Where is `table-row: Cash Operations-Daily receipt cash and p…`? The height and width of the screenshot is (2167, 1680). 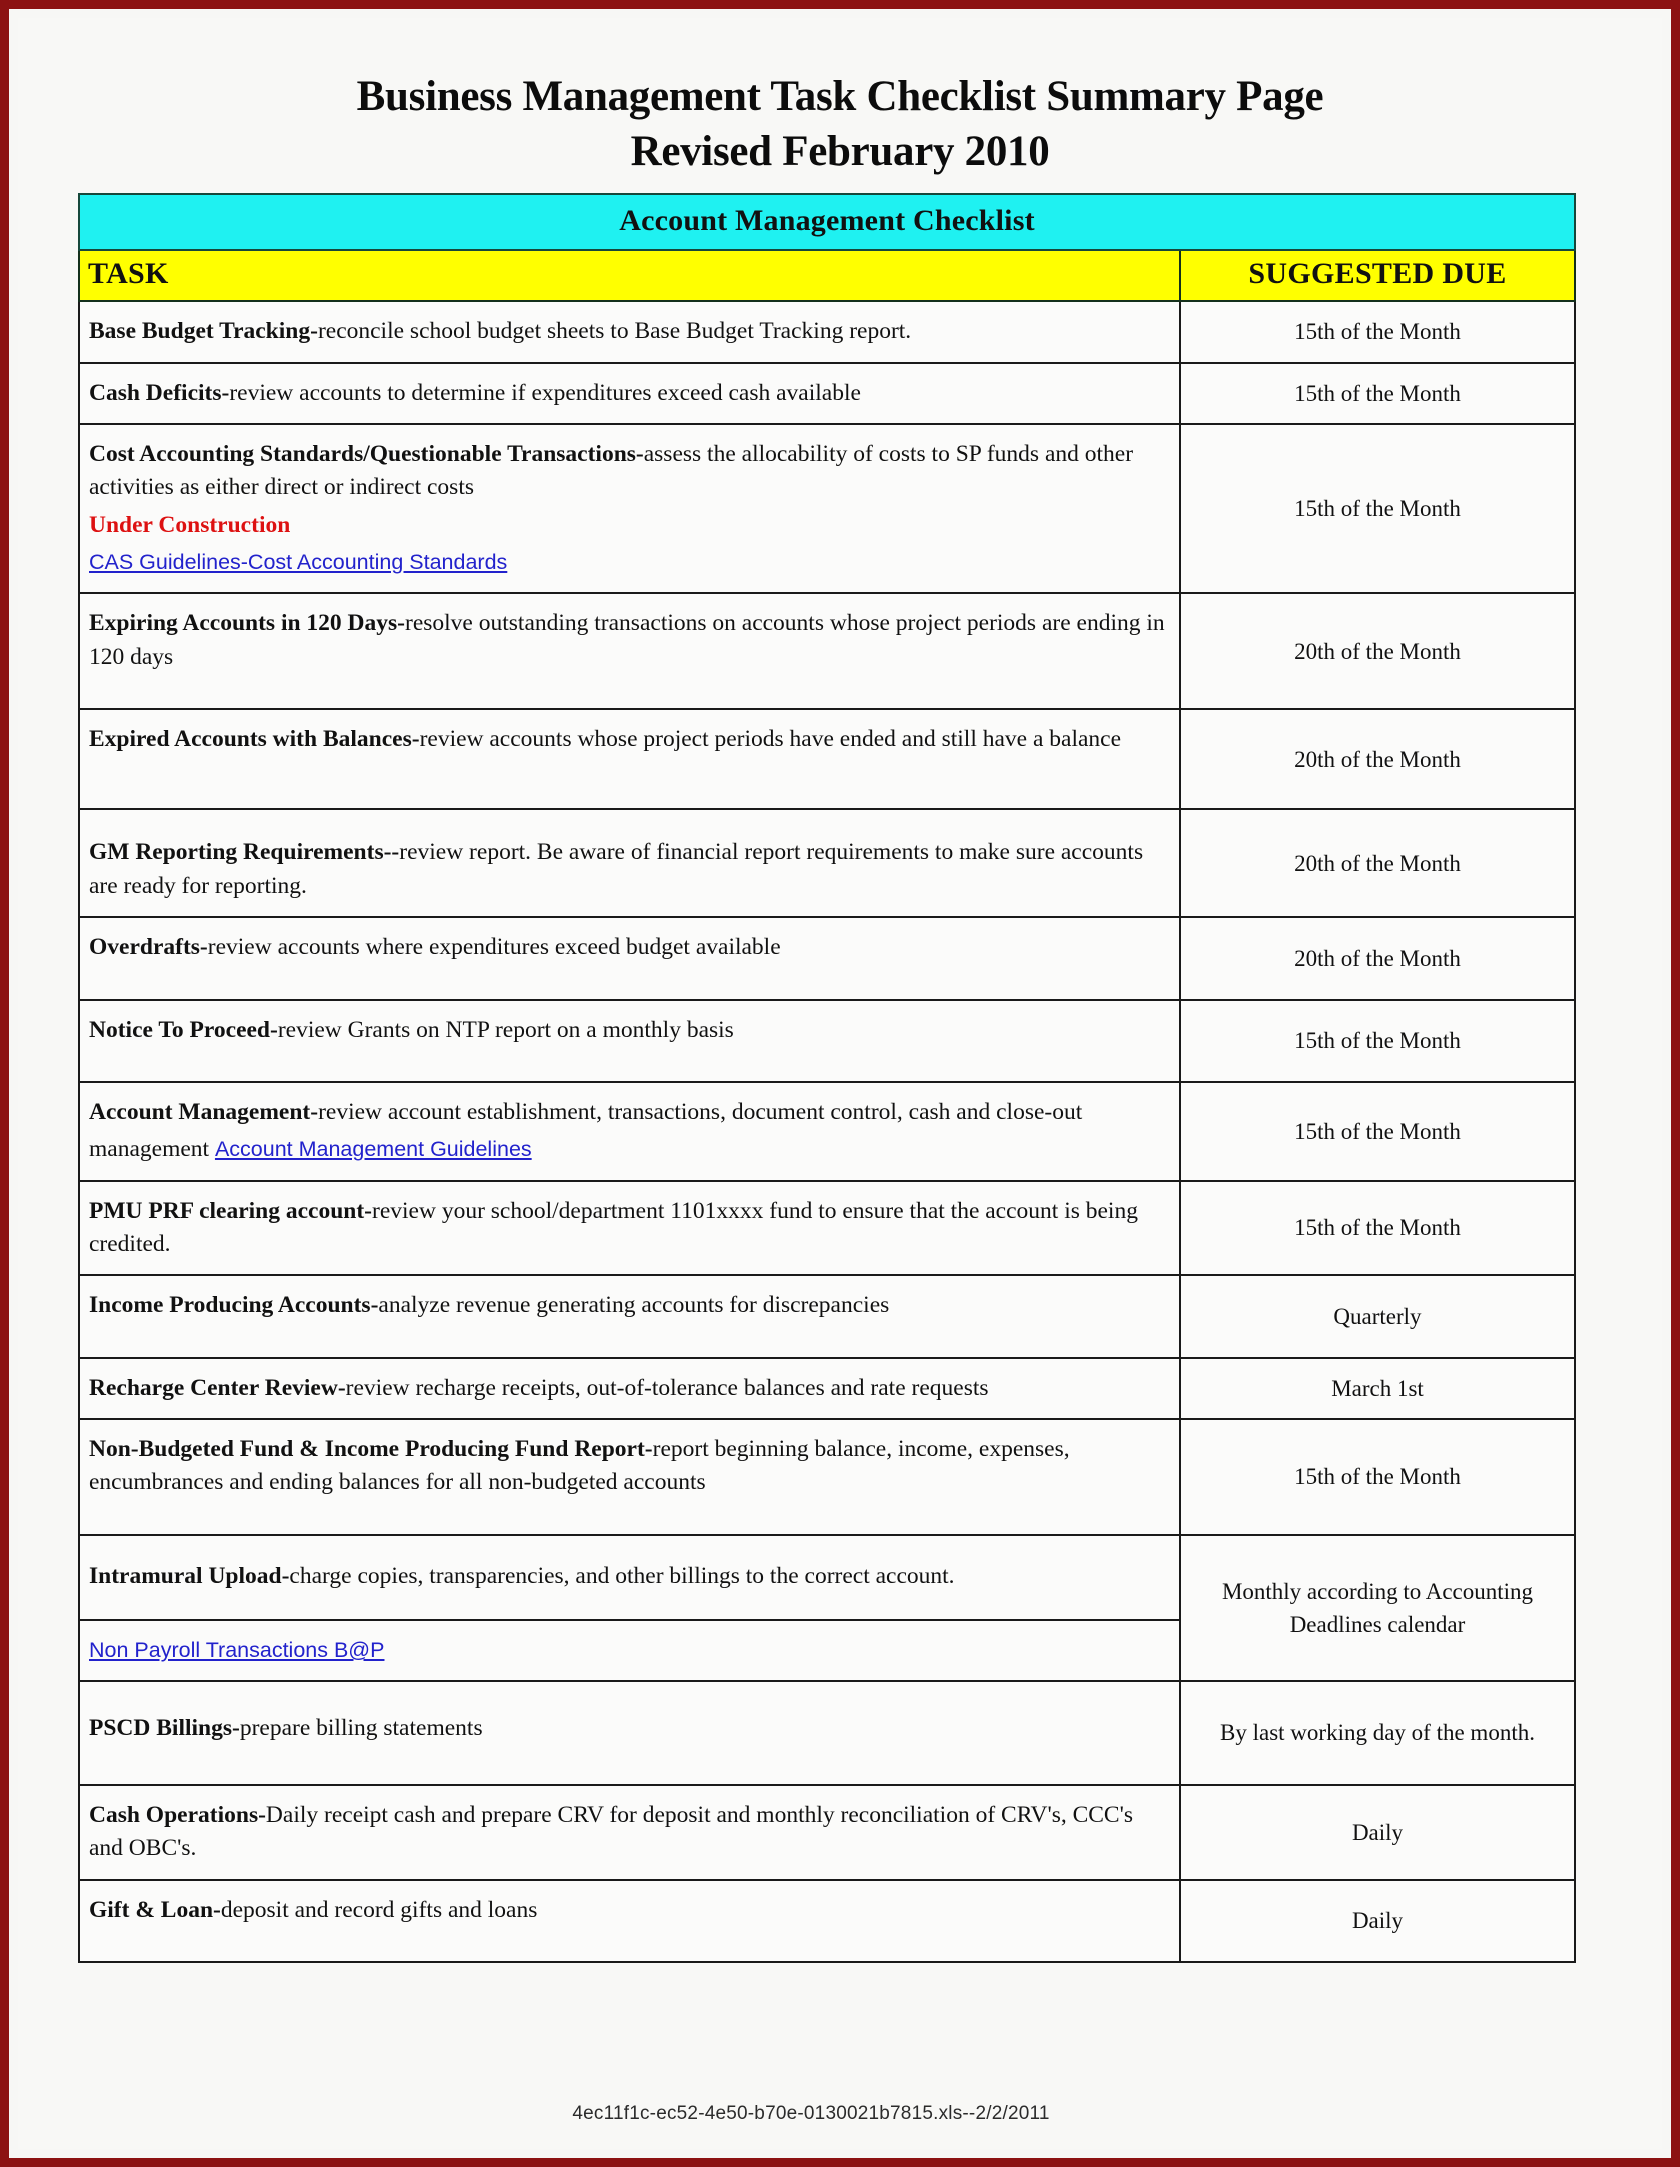
table-row: Cash Operations-Daily receipt cash and p… is located at coordinates (827, 1832).